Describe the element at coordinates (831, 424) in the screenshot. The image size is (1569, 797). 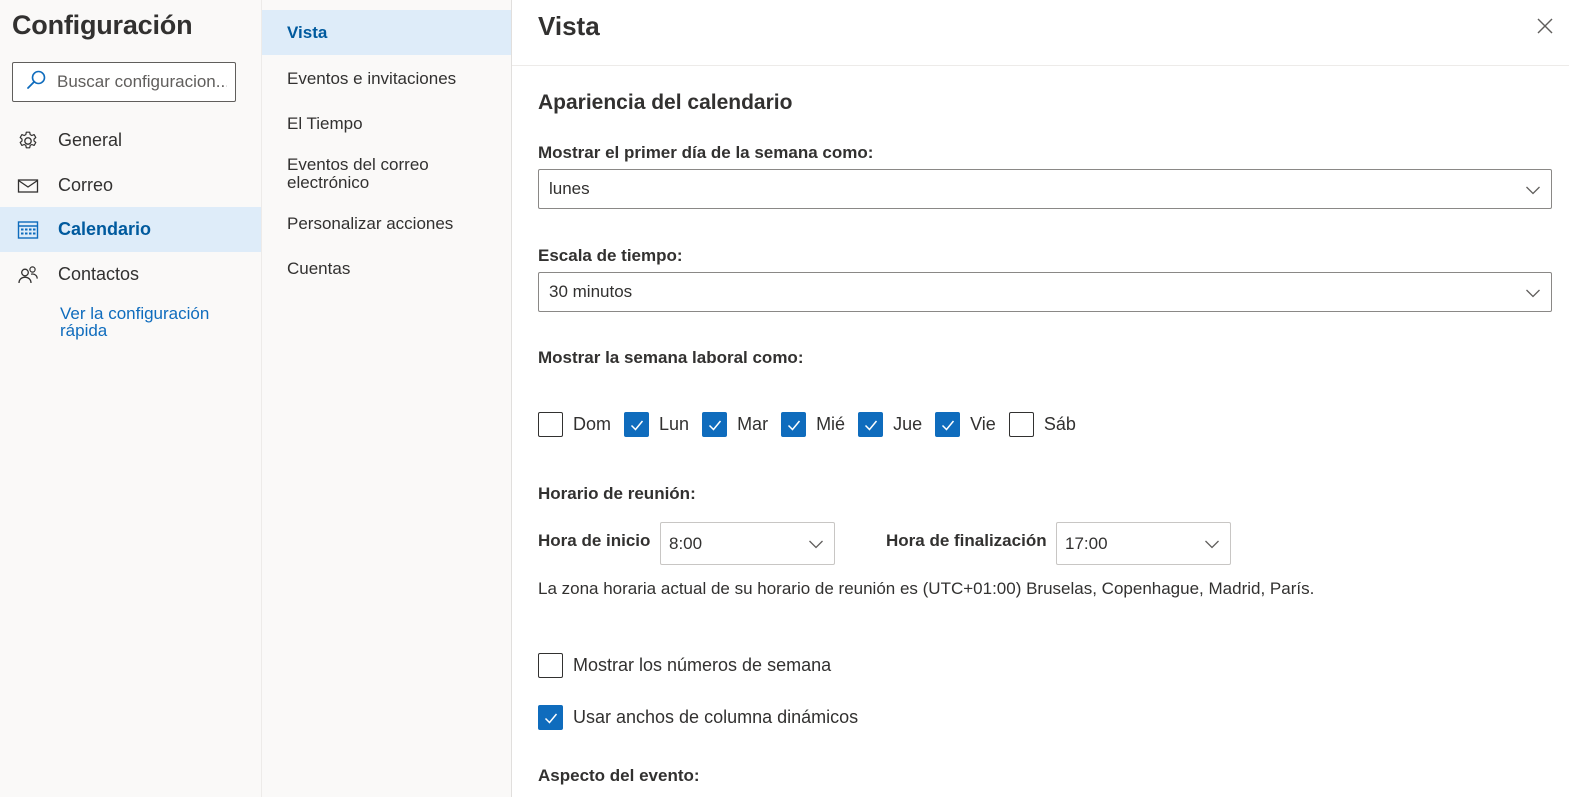
I see `day-label: Mié` at that location.